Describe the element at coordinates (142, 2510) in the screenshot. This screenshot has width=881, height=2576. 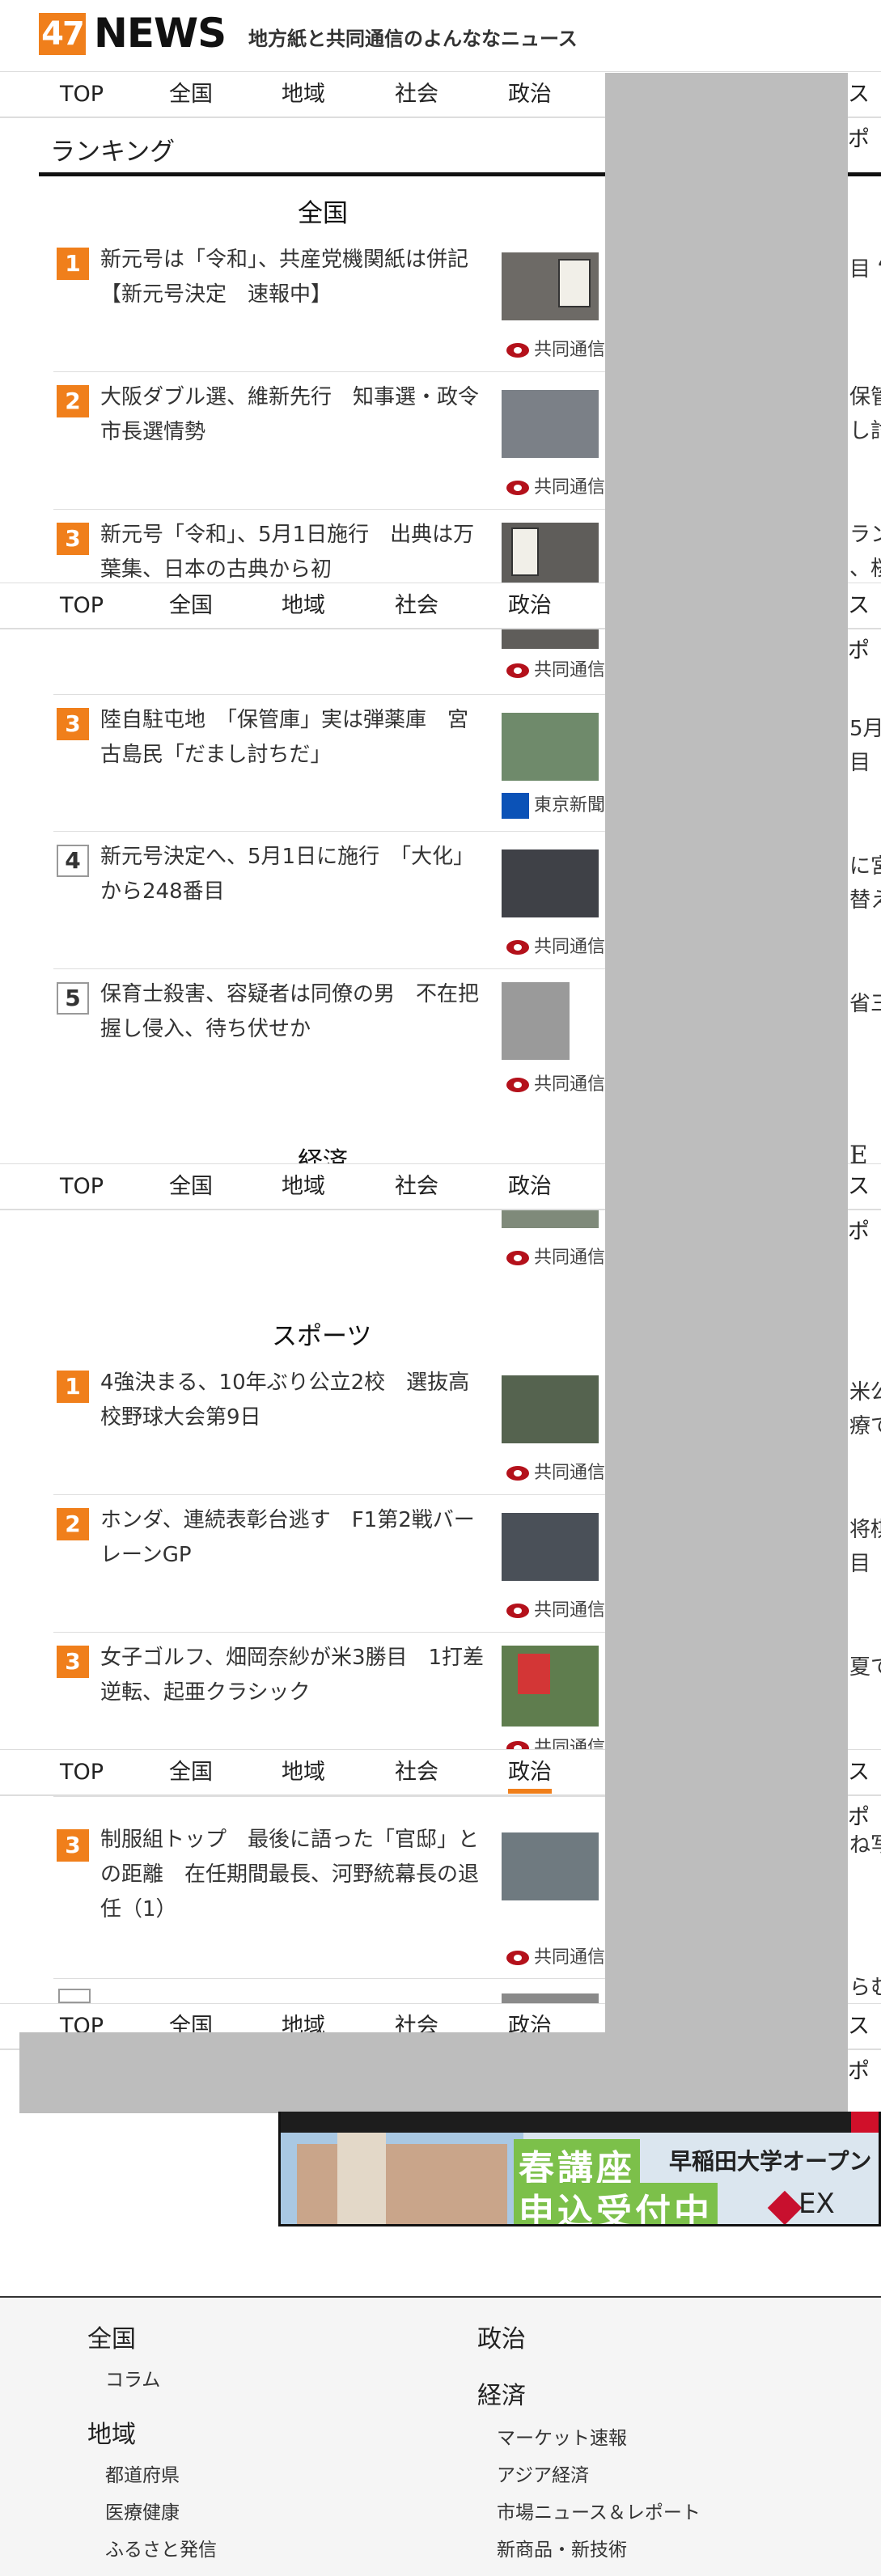
I see `footer-link-iryo: 医療健康` at that location.